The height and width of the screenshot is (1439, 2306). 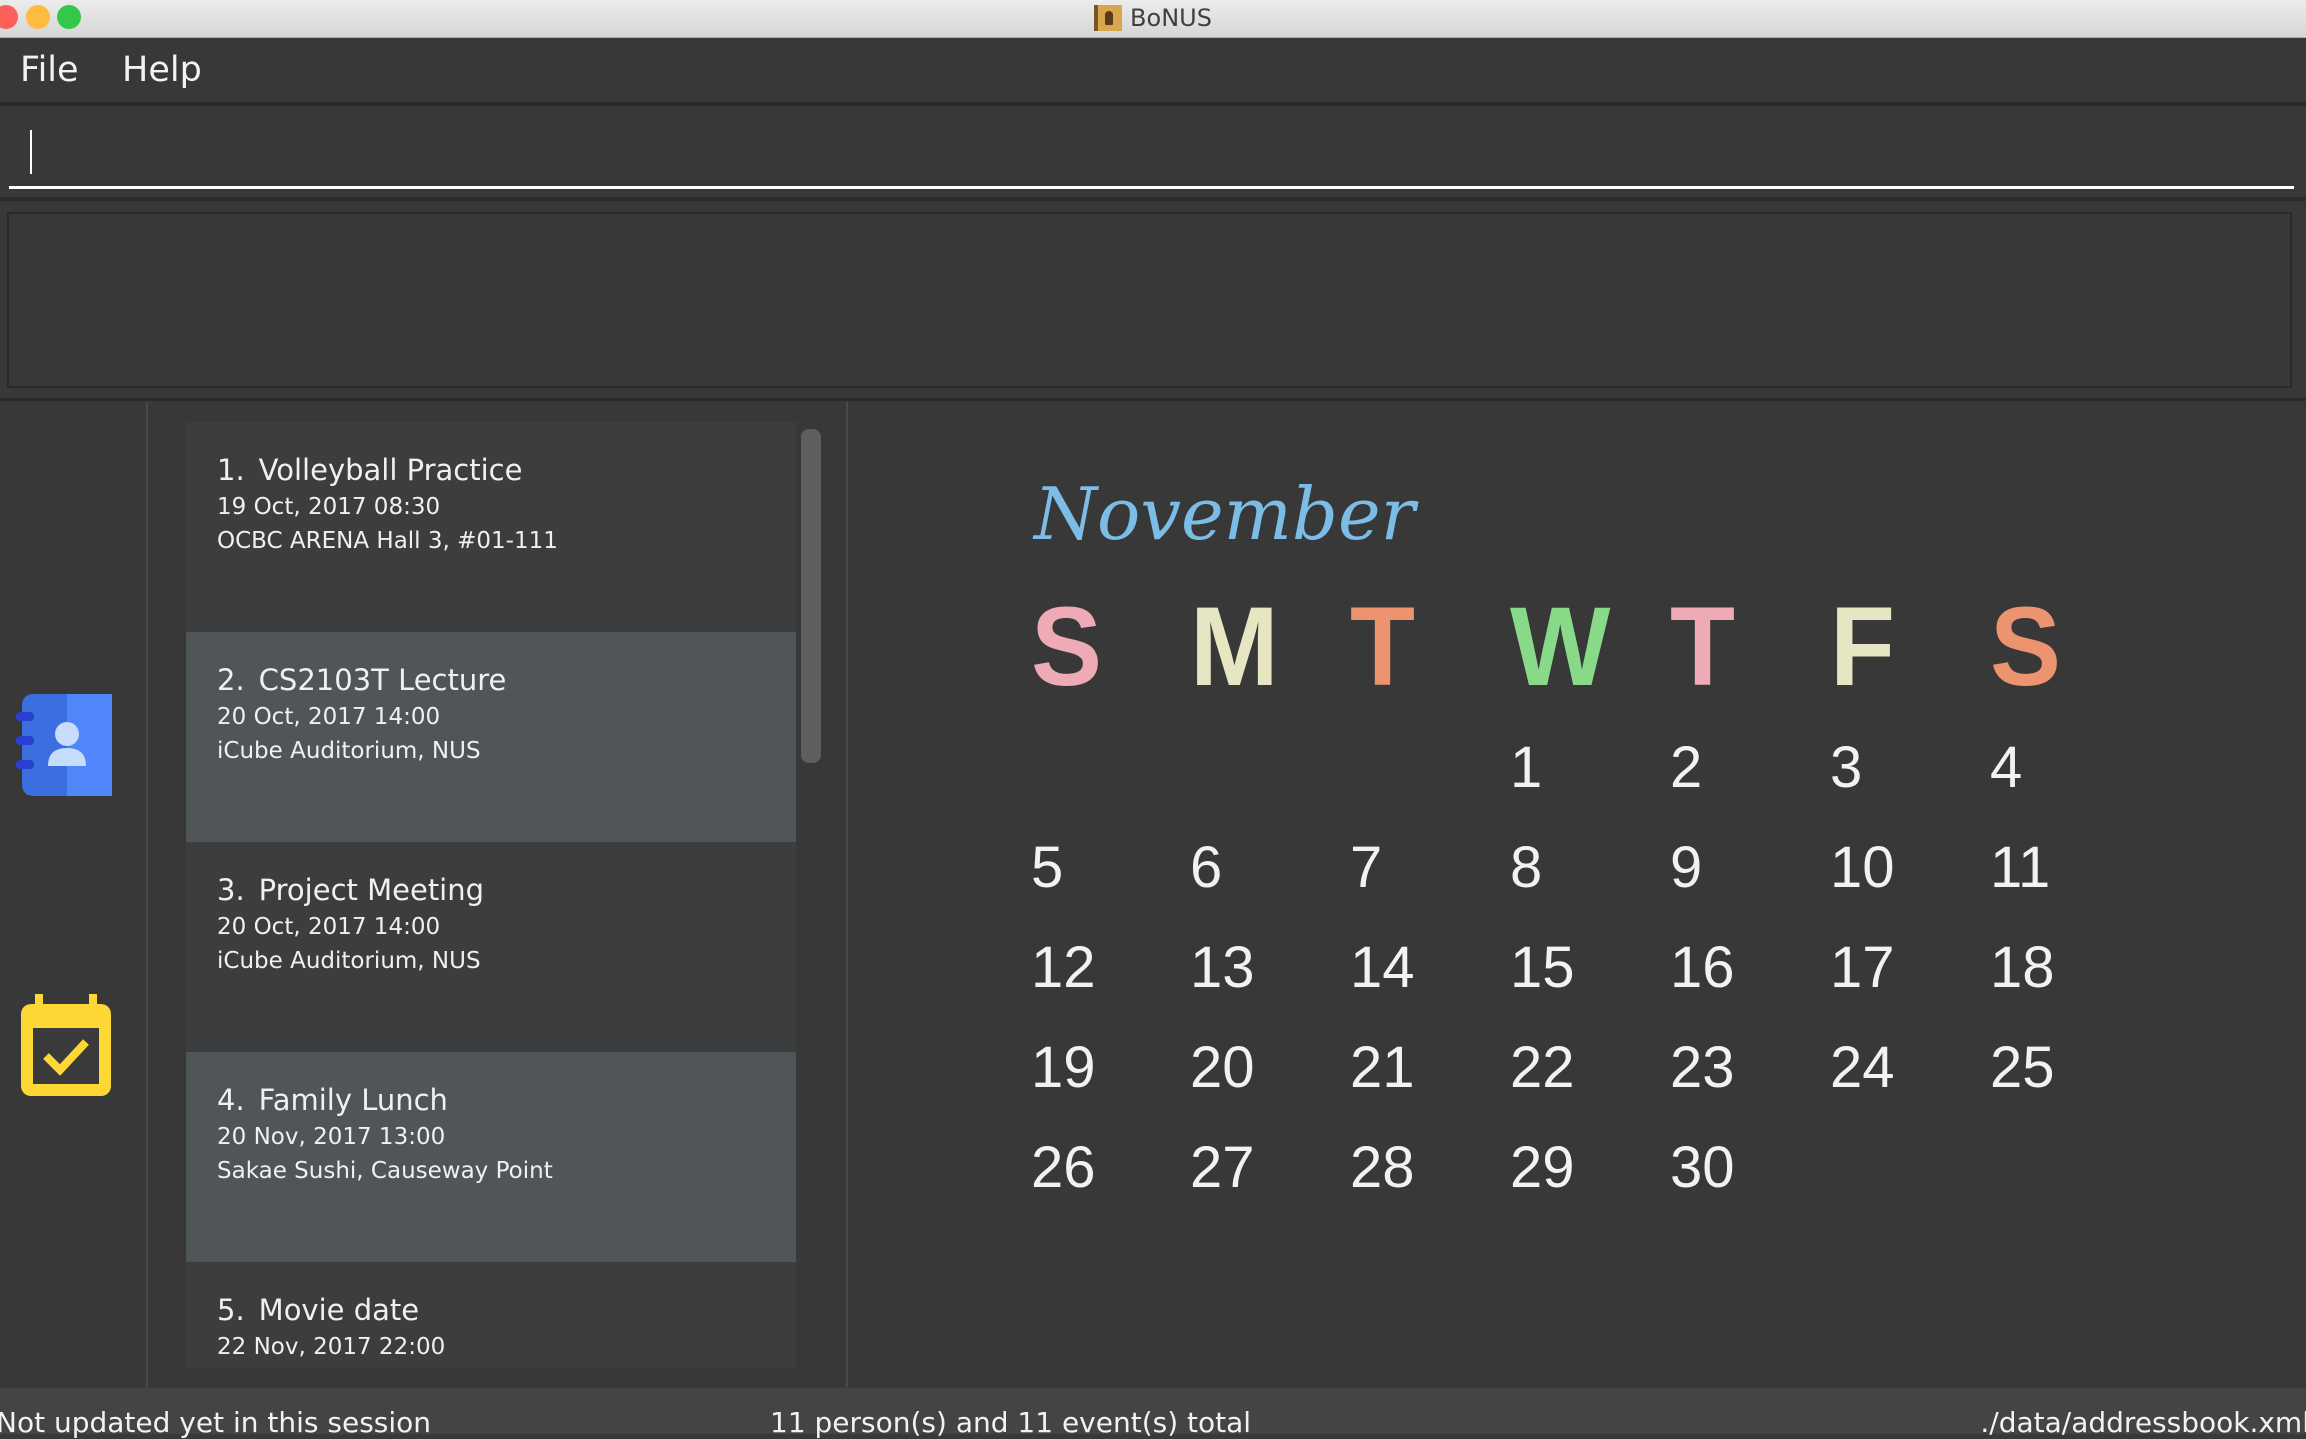 I want to click on event-index: 2., so click(x=231, y=680).